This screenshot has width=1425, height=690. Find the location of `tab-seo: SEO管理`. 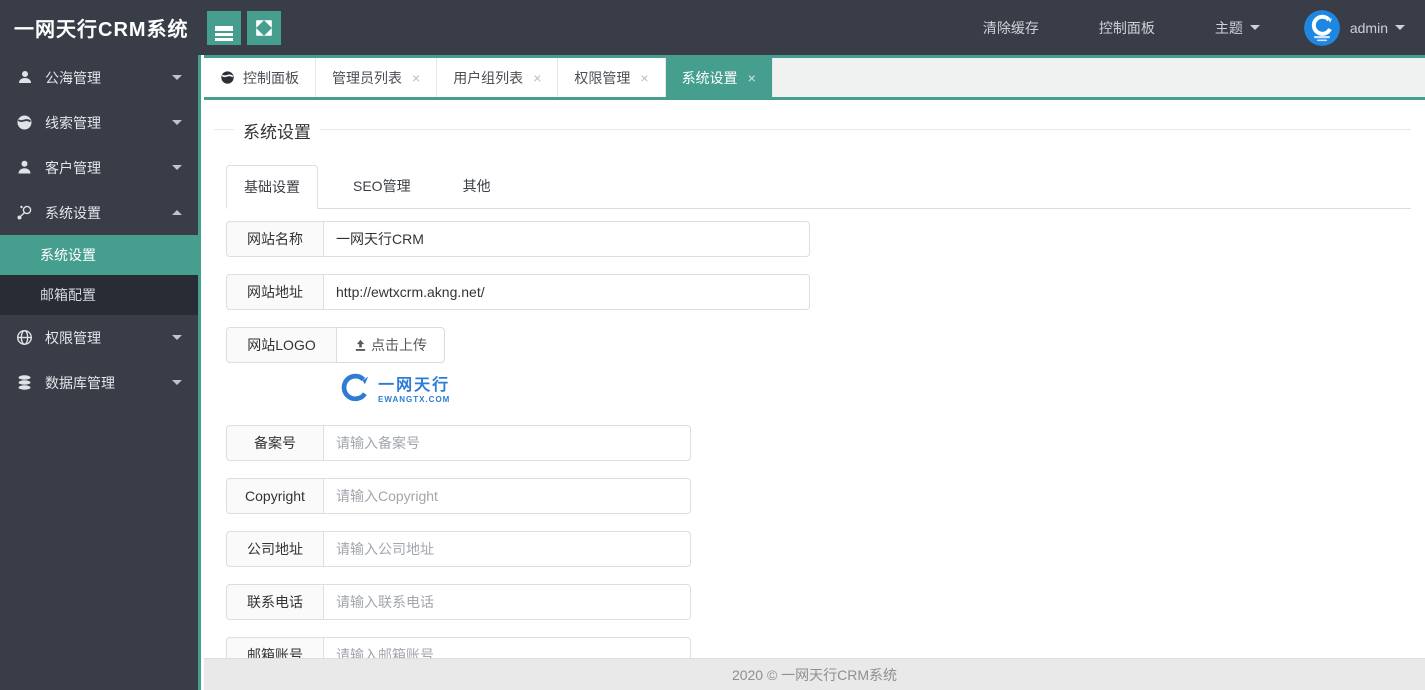

tab-seo: SEO管理 is located at coordinates (382, 187).